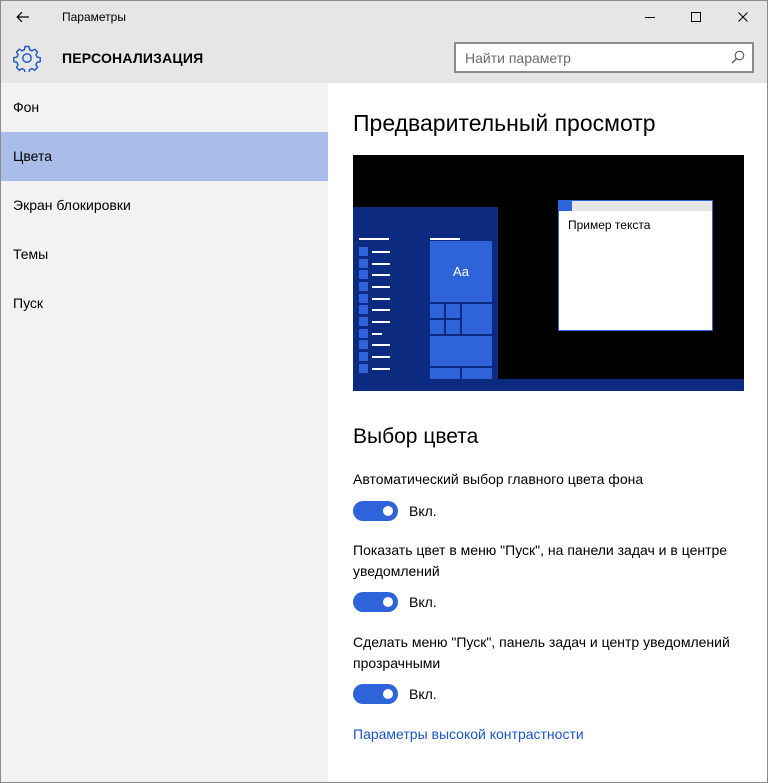 Image resolution: width=768 pixels, height=783 pixels. I want to click on maximize-icon, so click(696, 16).